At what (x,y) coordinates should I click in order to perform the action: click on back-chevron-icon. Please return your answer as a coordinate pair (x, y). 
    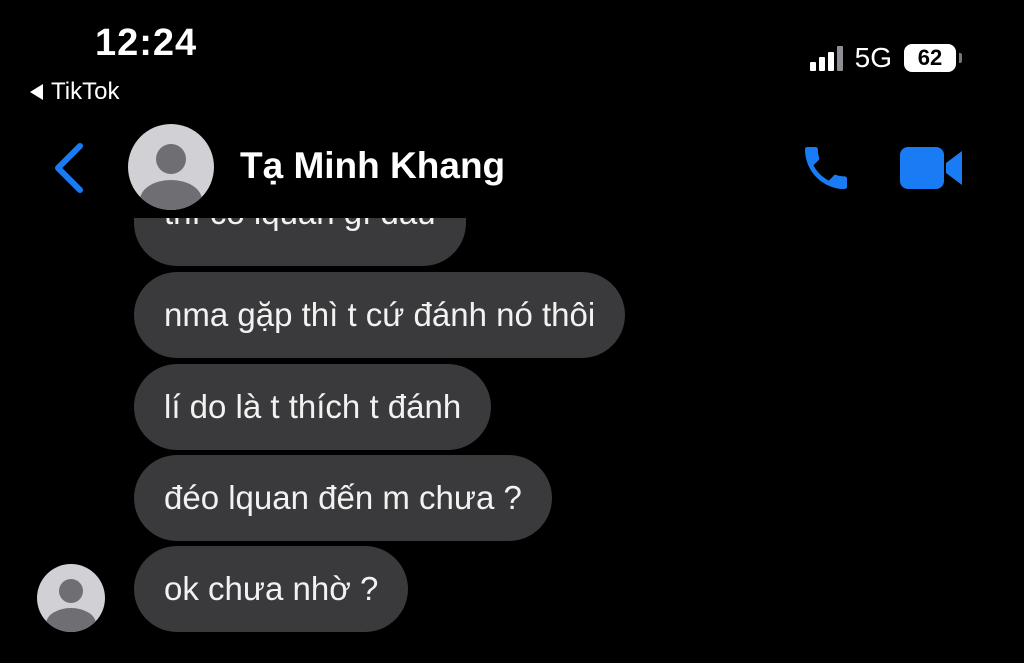
    Looking at the image, I should click on (70, 168).